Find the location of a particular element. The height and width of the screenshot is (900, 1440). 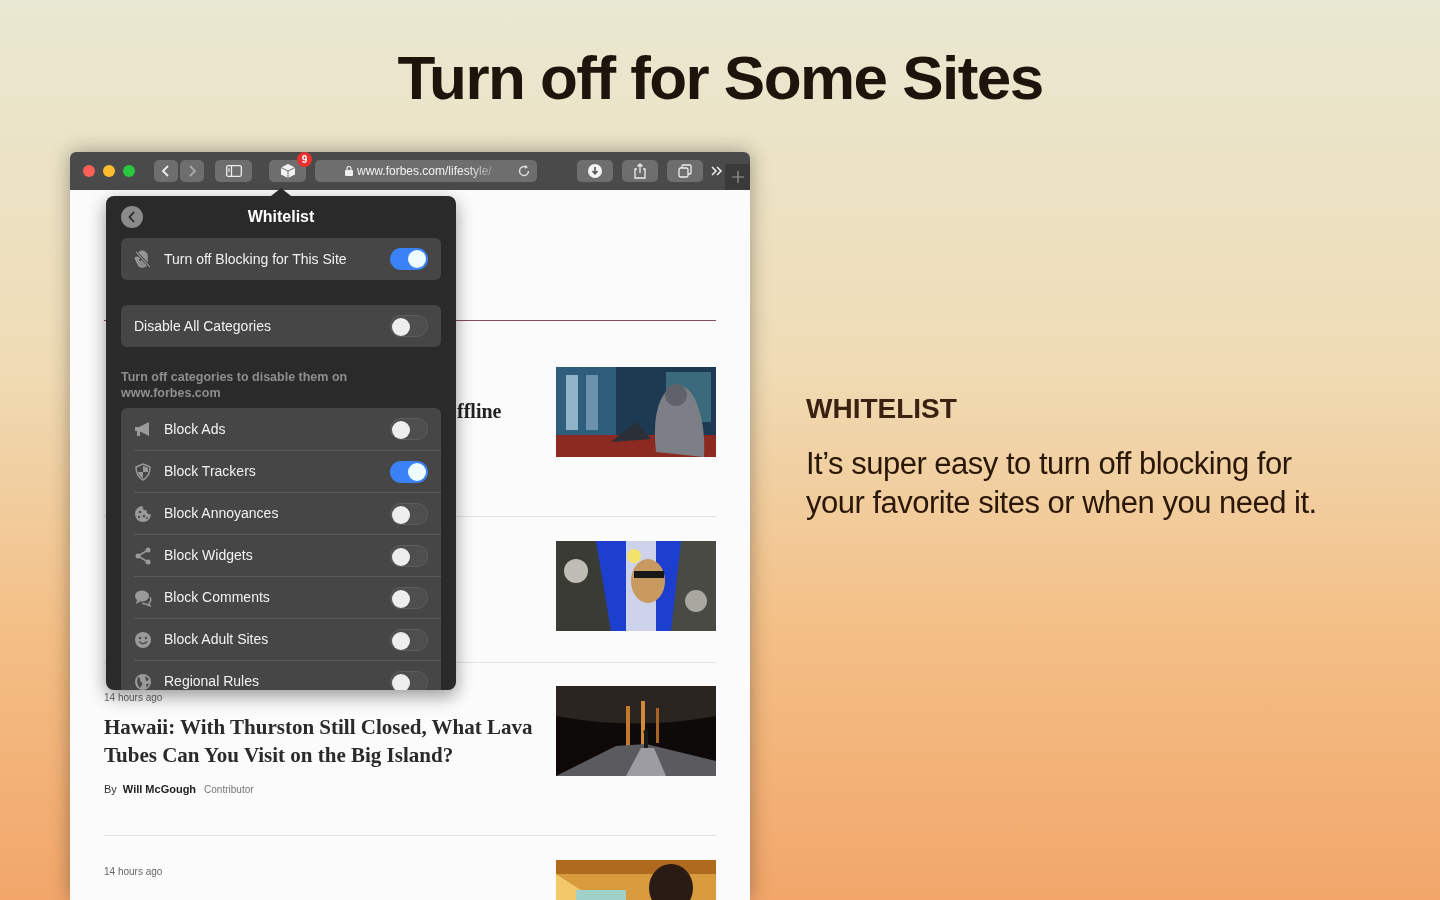

category-label: Block Ads is located at coordinates (195, 429).